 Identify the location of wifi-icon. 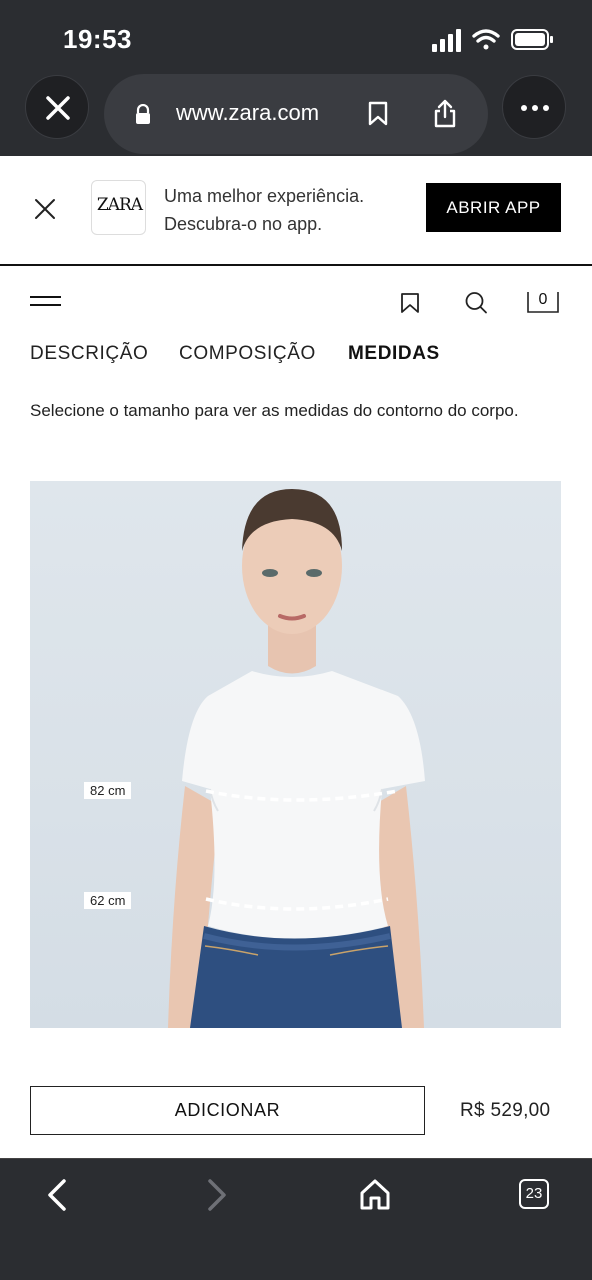
(486, 39).